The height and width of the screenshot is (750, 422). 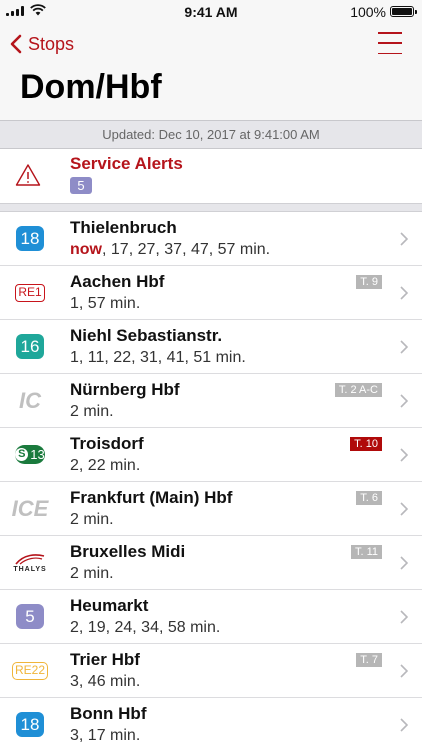 What do you see at coordinates (151, 497) in the screenshot?
I see `destination: Frankfurt (Main) Hbf` at bounding box center [151, 497].